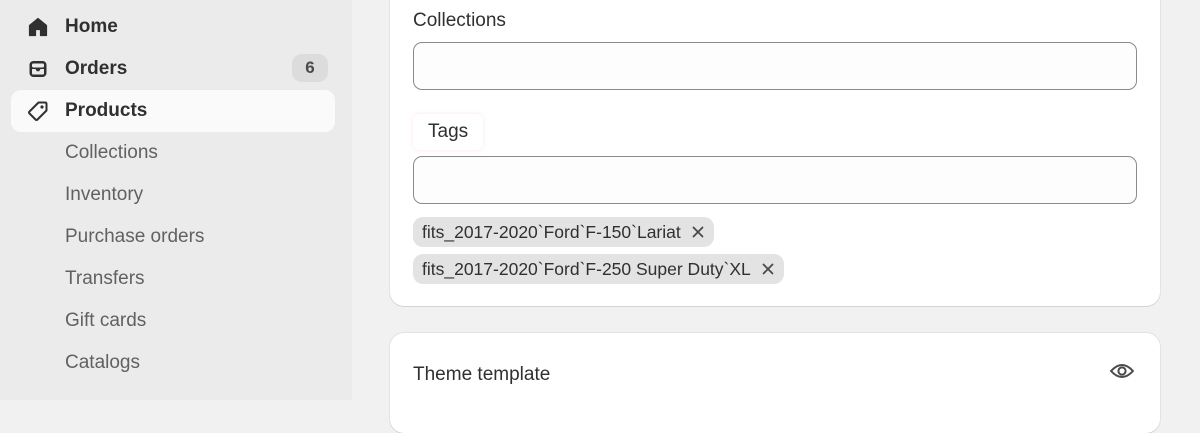 Image resolution: width=1200 pixels, height=433 pixels. Describe the element at coordinates (1122, 371) in the screenshot. I see `eye-icon` at that location.